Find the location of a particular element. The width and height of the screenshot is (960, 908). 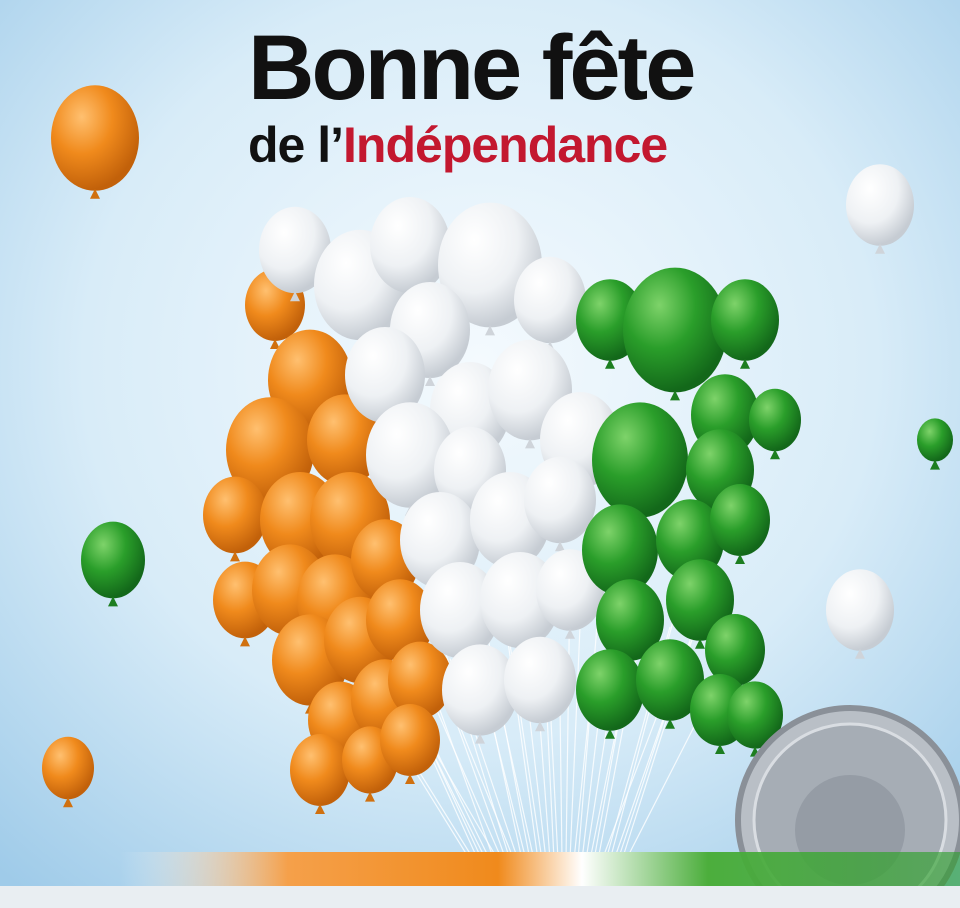

greeting-headline: Bonne fête de l’Indépendance is located at coordinates (528, 96).